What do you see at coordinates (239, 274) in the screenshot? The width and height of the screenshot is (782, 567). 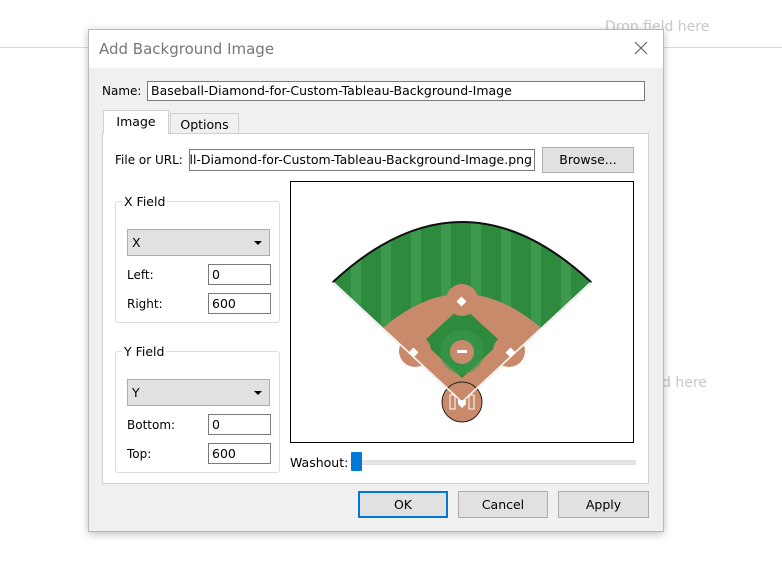 I see `left-input: 0` at bounding box center [239, 274].